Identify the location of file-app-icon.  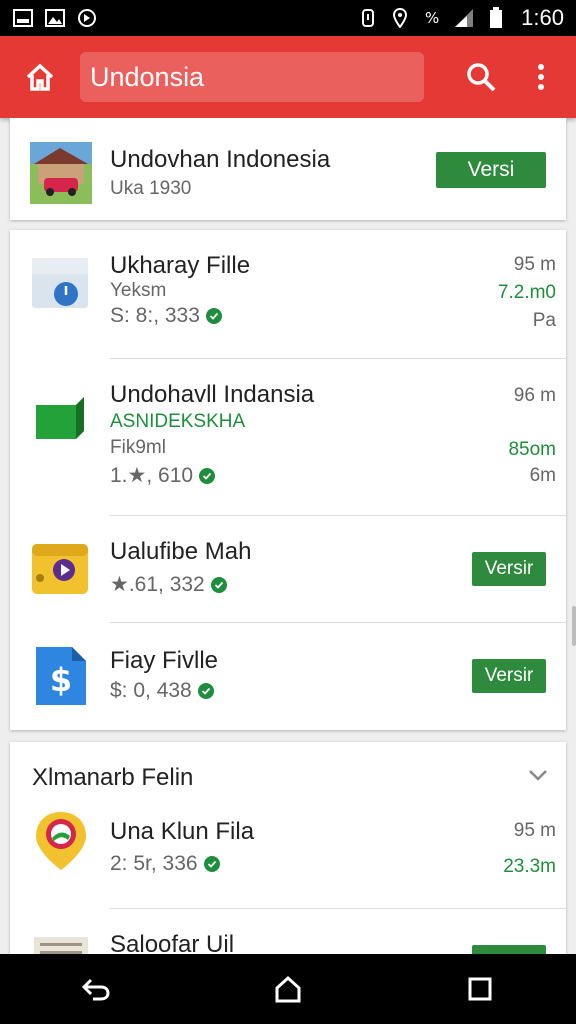
(61, 283).